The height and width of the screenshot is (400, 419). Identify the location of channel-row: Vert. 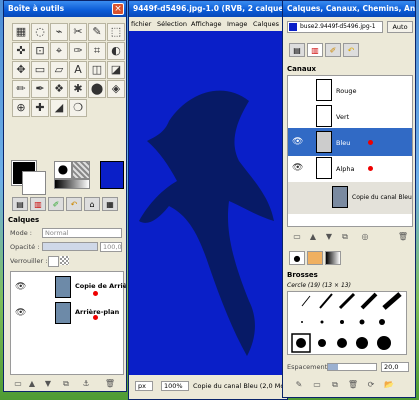
(350, 116).